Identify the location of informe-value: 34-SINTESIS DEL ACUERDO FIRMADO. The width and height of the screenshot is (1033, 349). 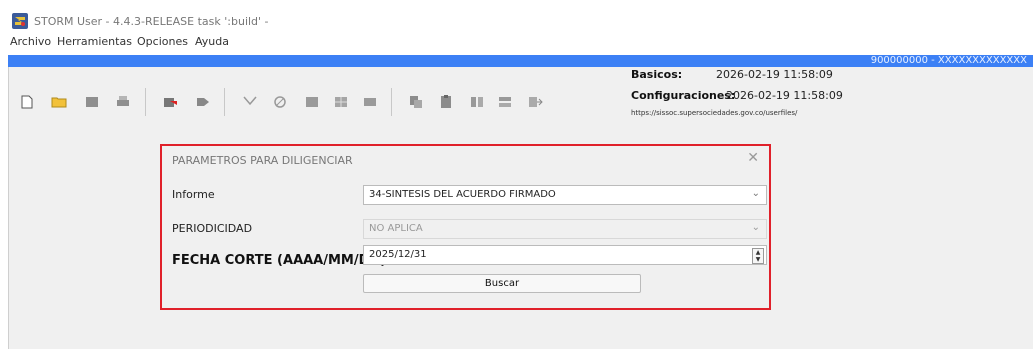
(462, 194).